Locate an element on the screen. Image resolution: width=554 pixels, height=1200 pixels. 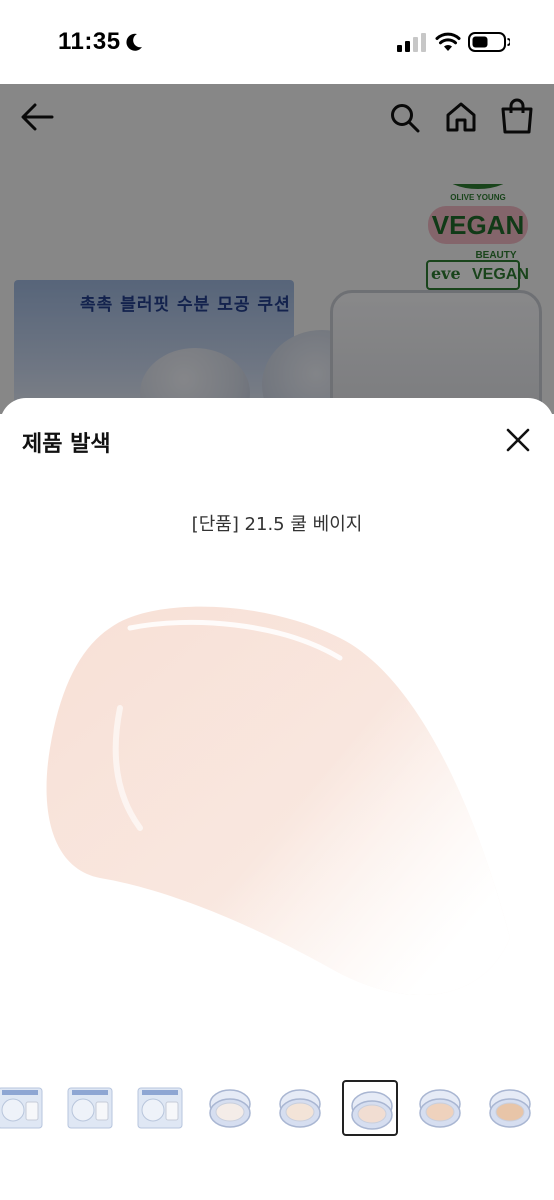
wifi-icon is located at coordinates (448, 41).